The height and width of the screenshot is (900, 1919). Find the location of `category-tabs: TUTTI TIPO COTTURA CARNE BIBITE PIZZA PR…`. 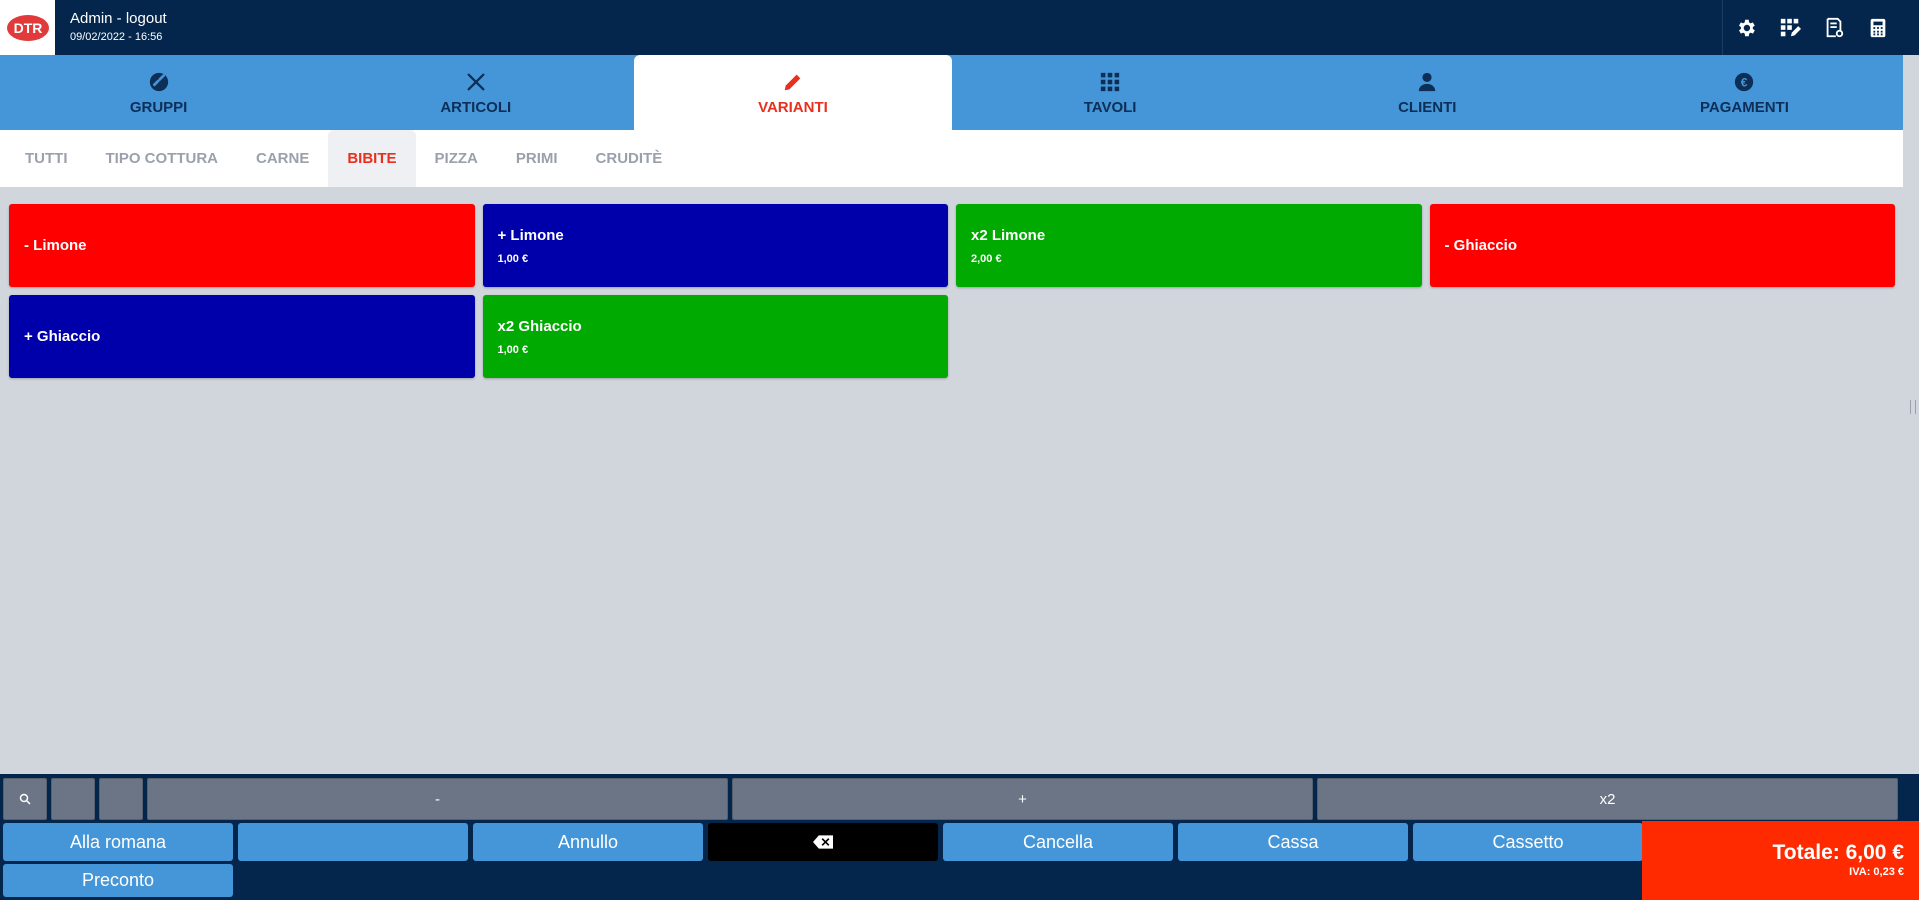

category-tabs: TUTTI TIPO COTTURA CARNE BIBITE PIZZA PR… is located at coordinates (951, 158).